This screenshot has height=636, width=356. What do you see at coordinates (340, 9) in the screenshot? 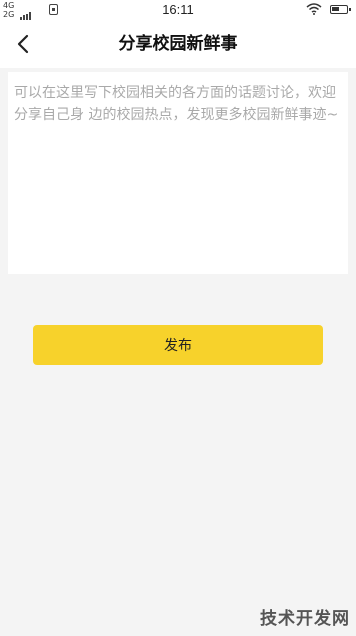
I see `battery-icon` at bounding box center [340, 9].